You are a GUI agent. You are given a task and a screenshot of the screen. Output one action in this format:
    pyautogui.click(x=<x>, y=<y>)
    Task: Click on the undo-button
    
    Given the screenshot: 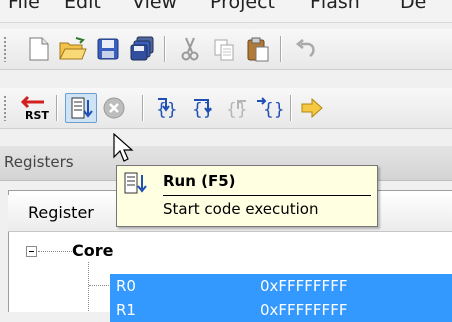 What is the action you would take?
    pyautogui.click(x=306, y=49)
    